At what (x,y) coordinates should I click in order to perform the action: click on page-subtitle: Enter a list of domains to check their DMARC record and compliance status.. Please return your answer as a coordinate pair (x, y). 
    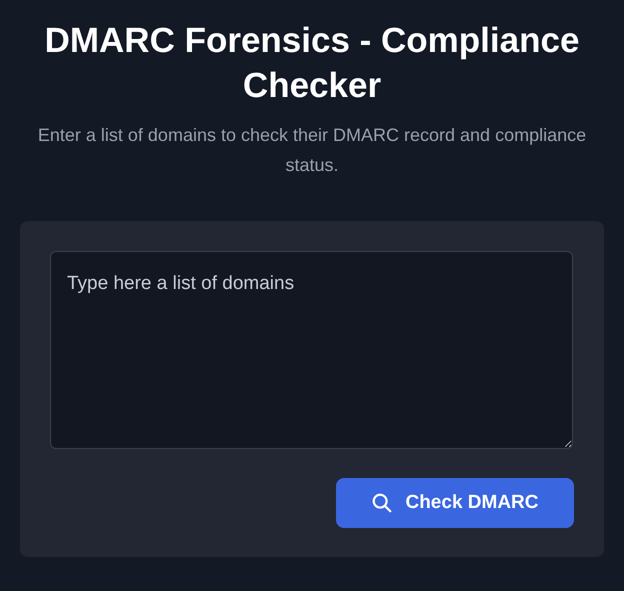
    Looking at the image, I should click on (312, 150).